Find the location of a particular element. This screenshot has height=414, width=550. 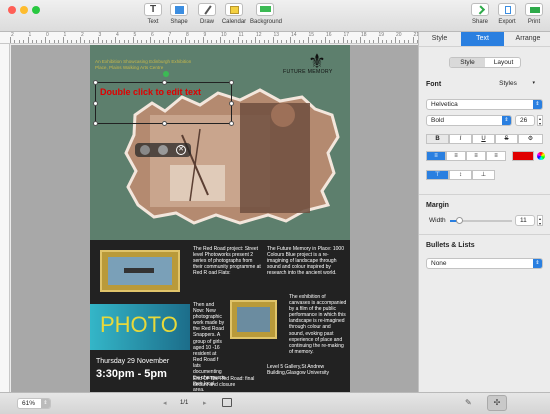

framed-photo-top is located at coordinates (140, 271).